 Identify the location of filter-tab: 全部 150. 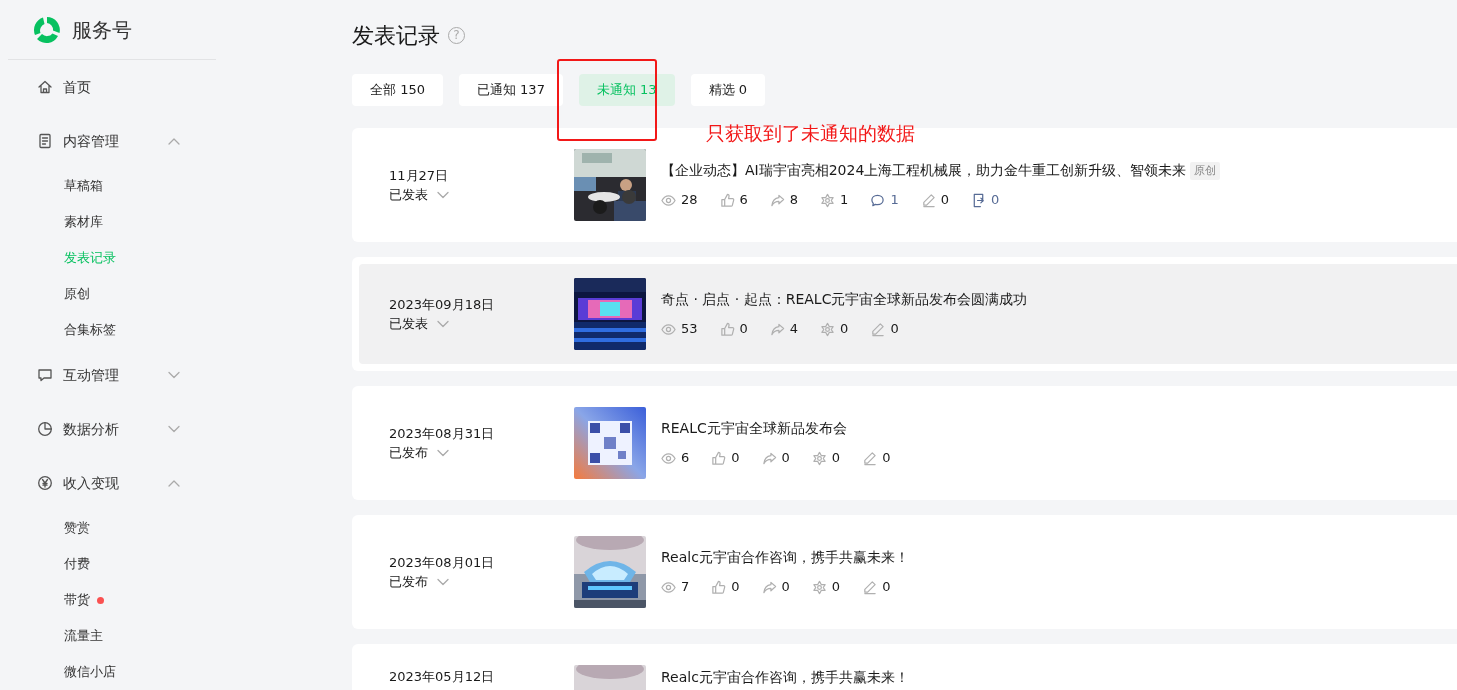
(397, 90).